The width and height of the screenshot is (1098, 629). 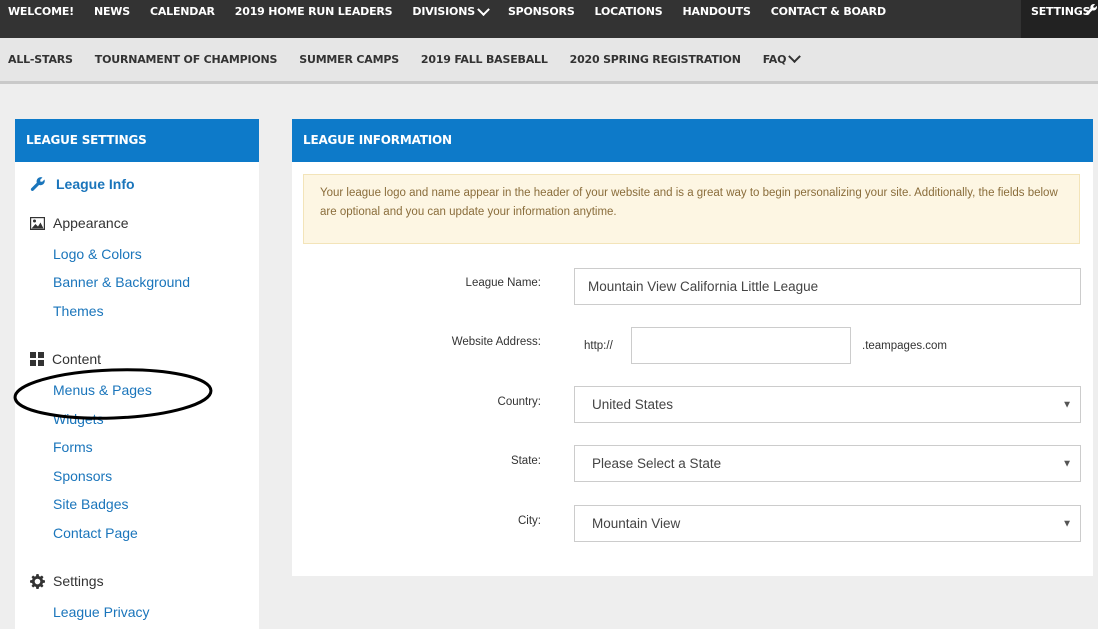 What do you see at coordinates (629, 12) in the screenshot?
I see `nav-locations: LOCATIONS` at bounding box center [629, 12].